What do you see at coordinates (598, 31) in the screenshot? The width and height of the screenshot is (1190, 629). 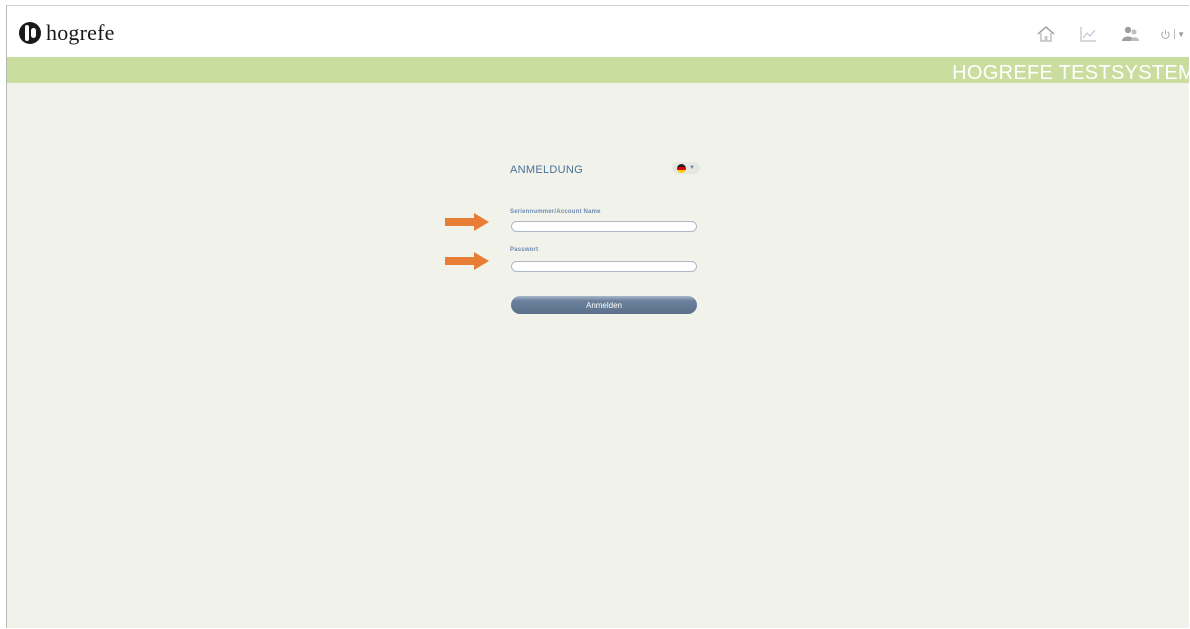 I see `top-header: hogrefe ▼` at bounding box center [598, 31].